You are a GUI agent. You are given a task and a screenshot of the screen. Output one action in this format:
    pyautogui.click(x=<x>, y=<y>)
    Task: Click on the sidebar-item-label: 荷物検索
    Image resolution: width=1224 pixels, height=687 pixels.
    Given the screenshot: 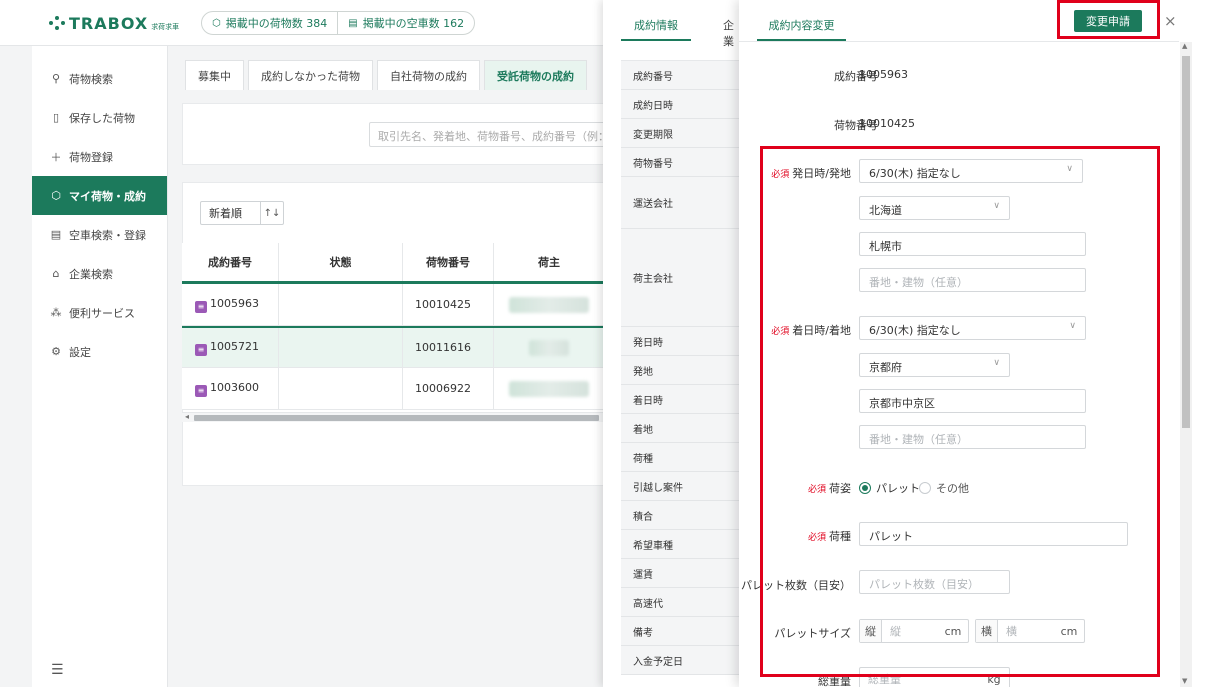 What is the action you would take?
    pyautogui.click(x=91, y=79)
    